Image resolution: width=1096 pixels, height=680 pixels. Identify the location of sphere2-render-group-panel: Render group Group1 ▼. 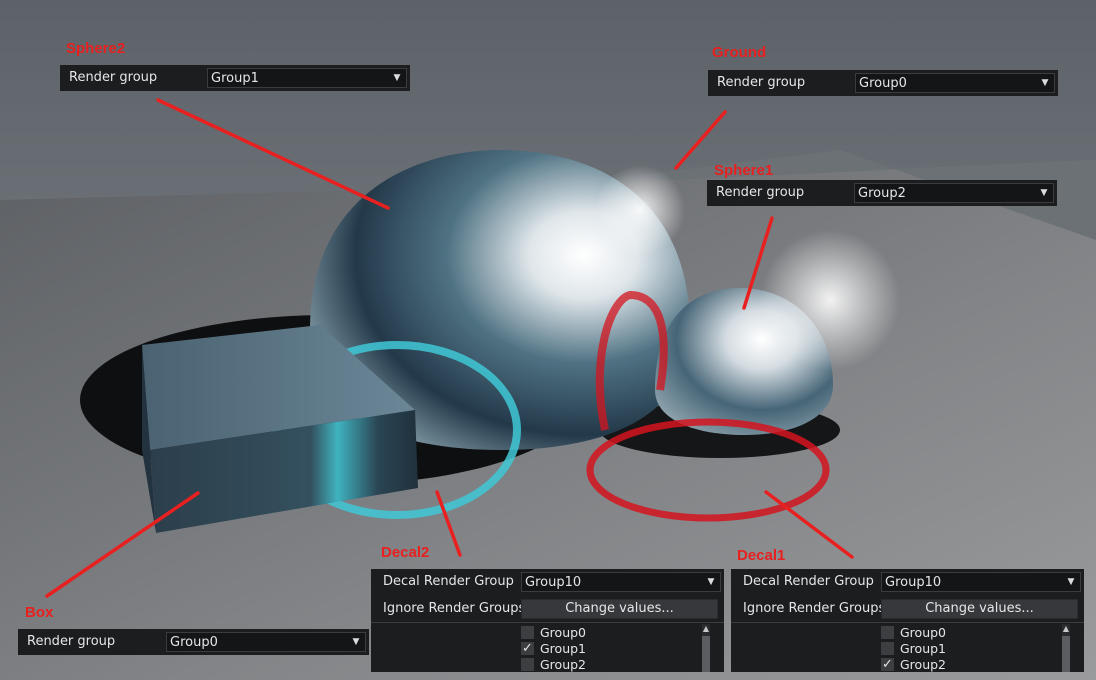
(235, 78).